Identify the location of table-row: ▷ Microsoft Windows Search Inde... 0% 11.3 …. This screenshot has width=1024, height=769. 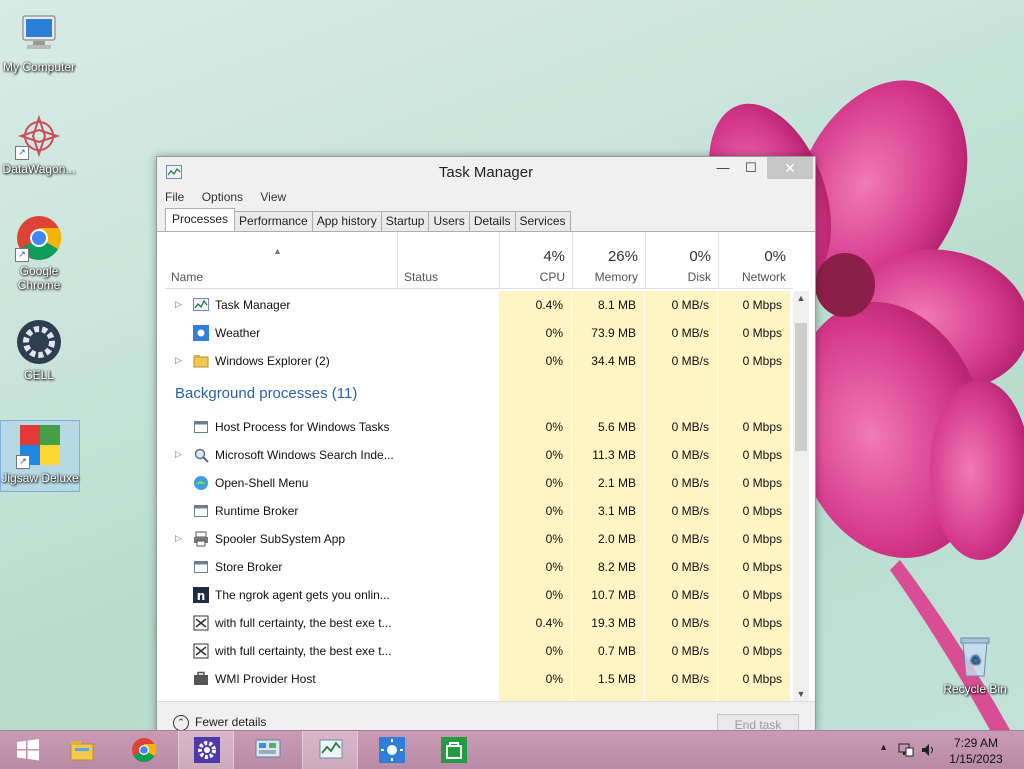
(479, 455).